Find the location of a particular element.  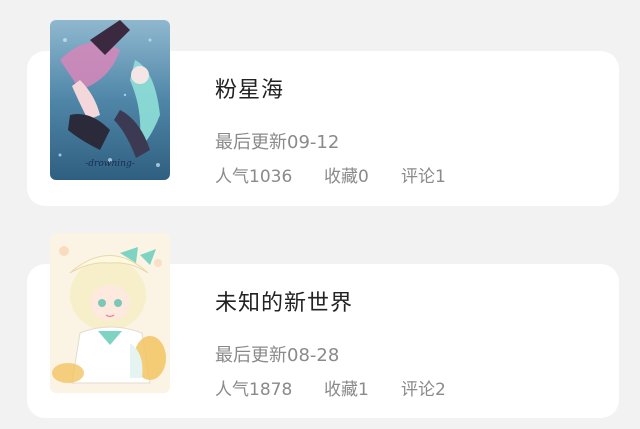

work-cover-image: -drowning- is located at coordinates (110, 100).